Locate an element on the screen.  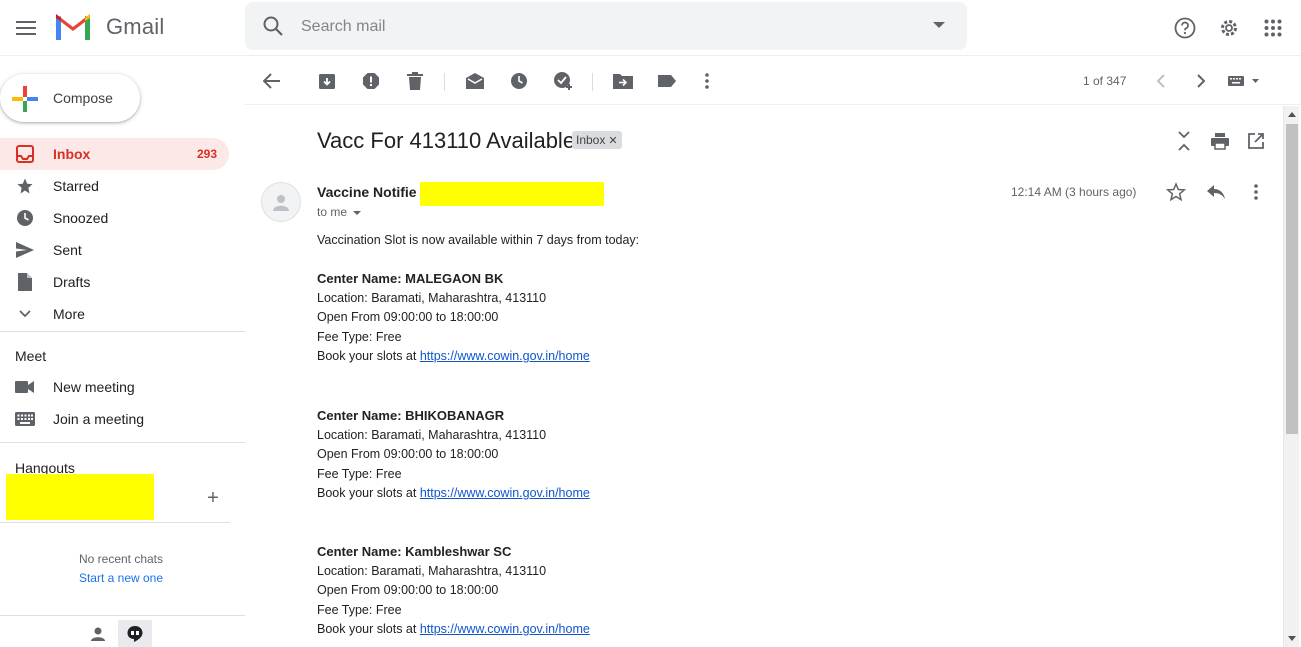
sidebar-item-drafts: Drafts is located at coordinates (114, 282).